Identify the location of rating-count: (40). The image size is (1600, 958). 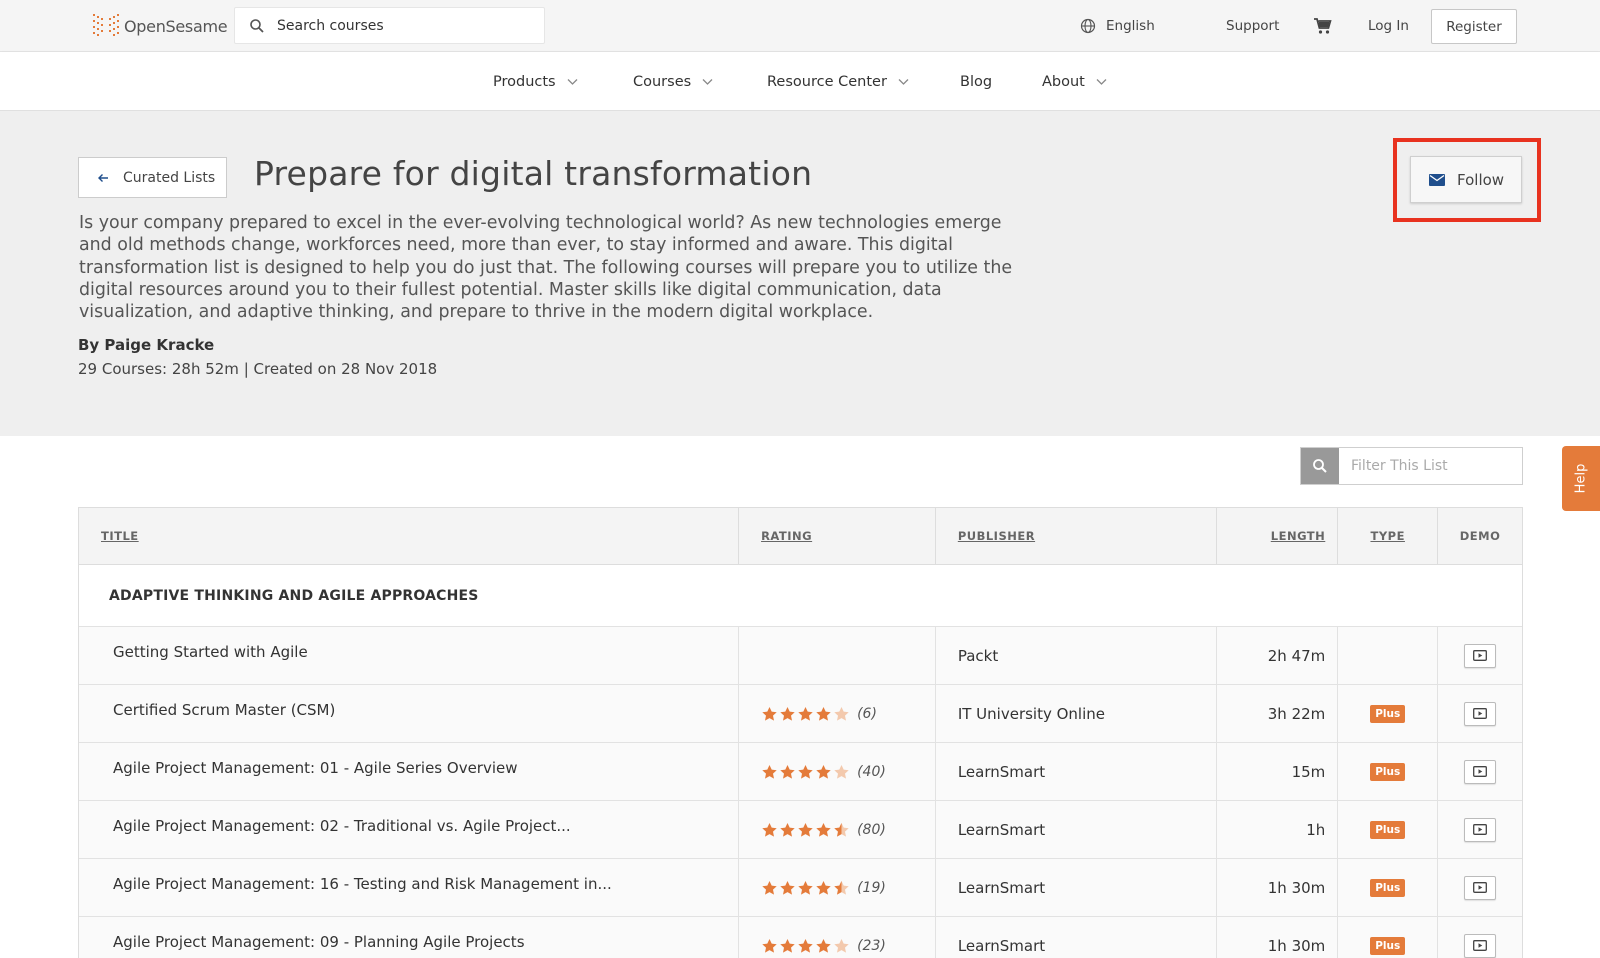
(871, 771).